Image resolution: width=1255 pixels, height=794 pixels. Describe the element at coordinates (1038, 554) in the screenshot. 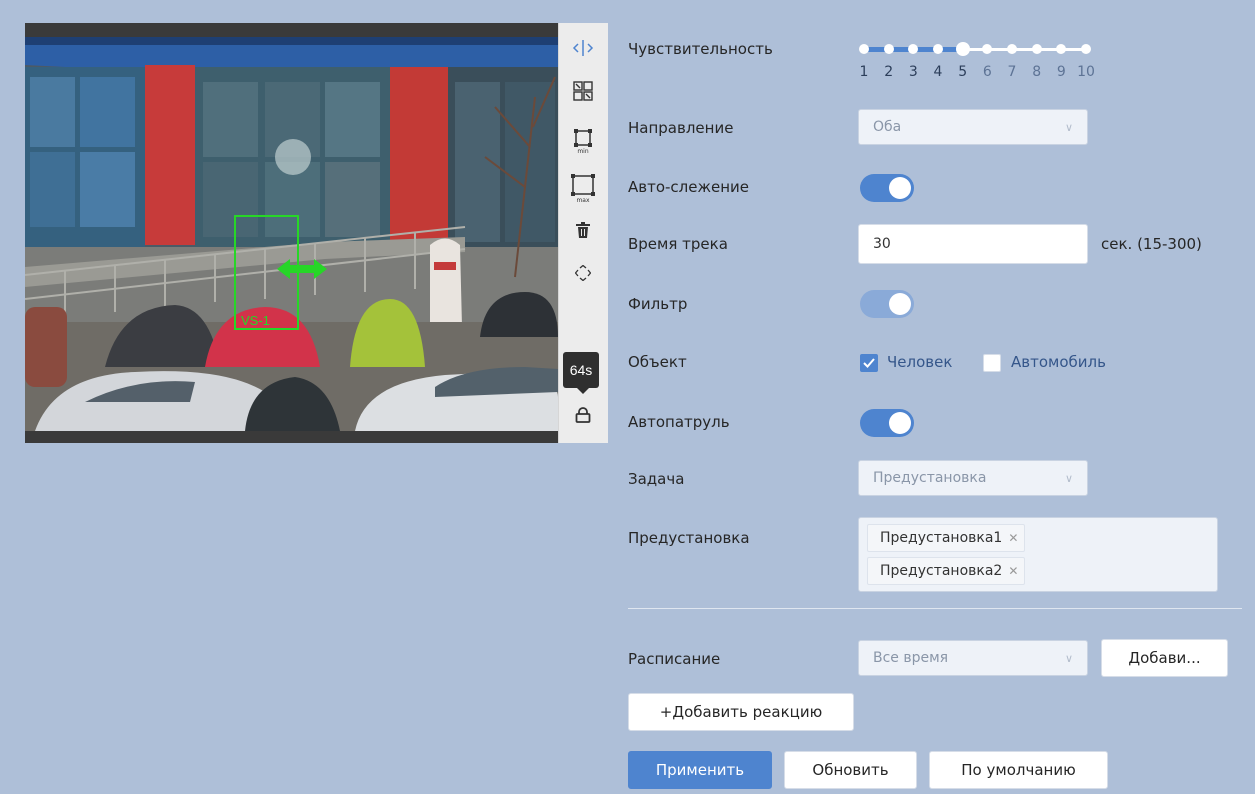

I see `preset-multiselect: Предустановка1 ✕ Предустановка2 ✕` at that location.